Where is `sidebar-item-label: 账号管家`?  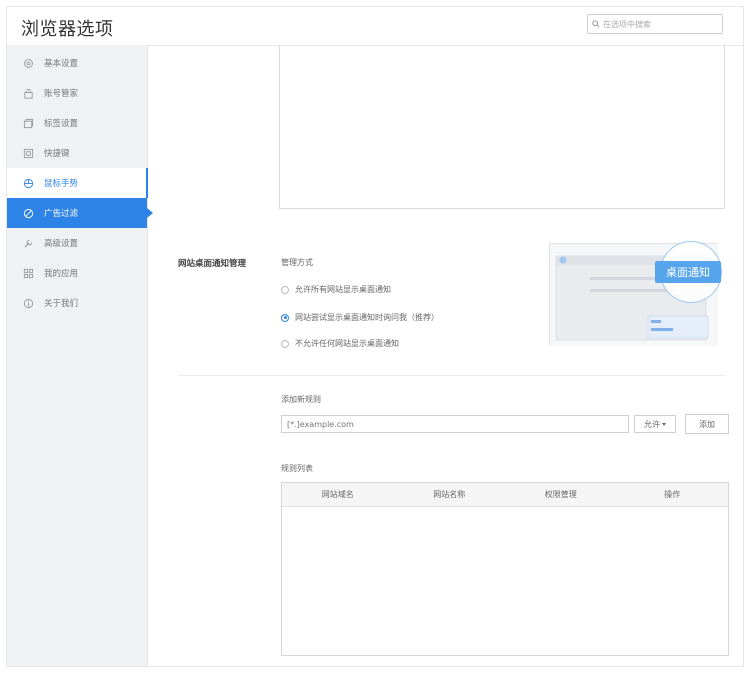
sidebar-item-label: 账号管家 is located at coordinates (61, 94).